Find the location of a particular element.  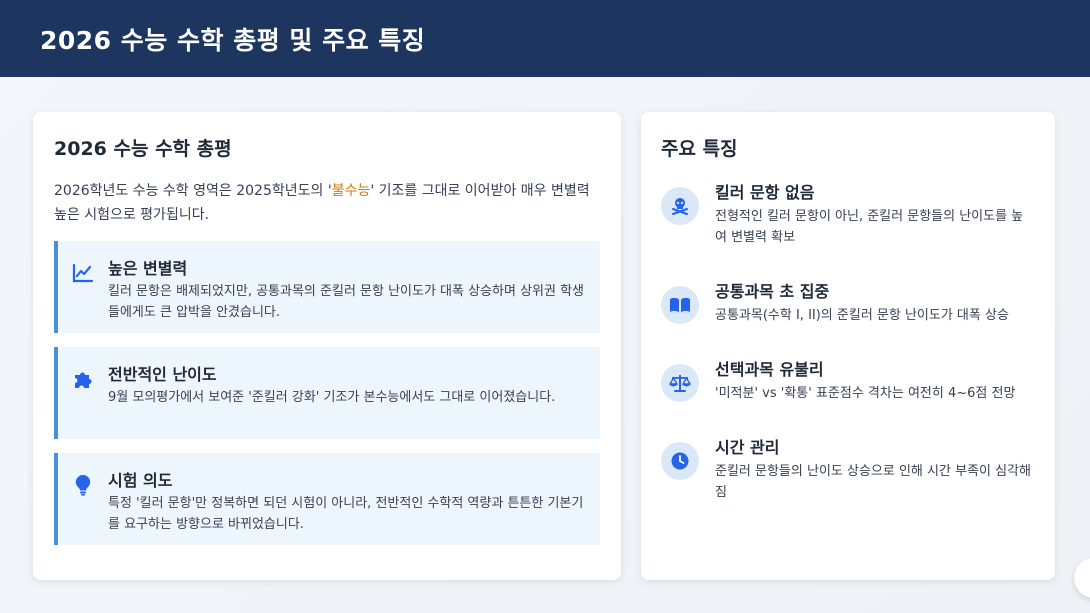

point-desc: 준킬러 문항들의 난이도 상승으로 인해 시간 부족이 심각해짐 is located at coordinates (873, 482).